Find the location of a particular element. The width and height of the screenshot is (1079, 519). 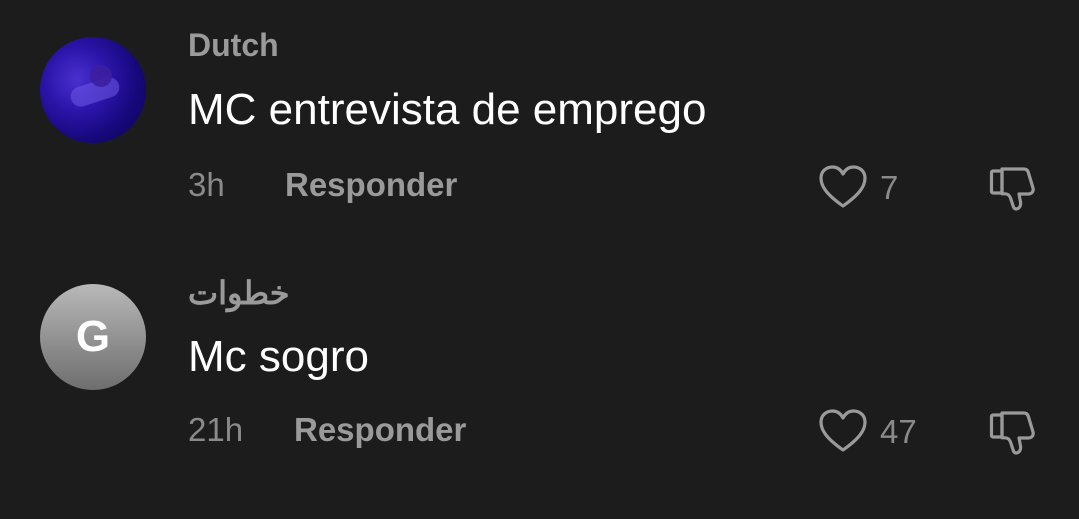

avatar: G is located at coordinates (93, 337).